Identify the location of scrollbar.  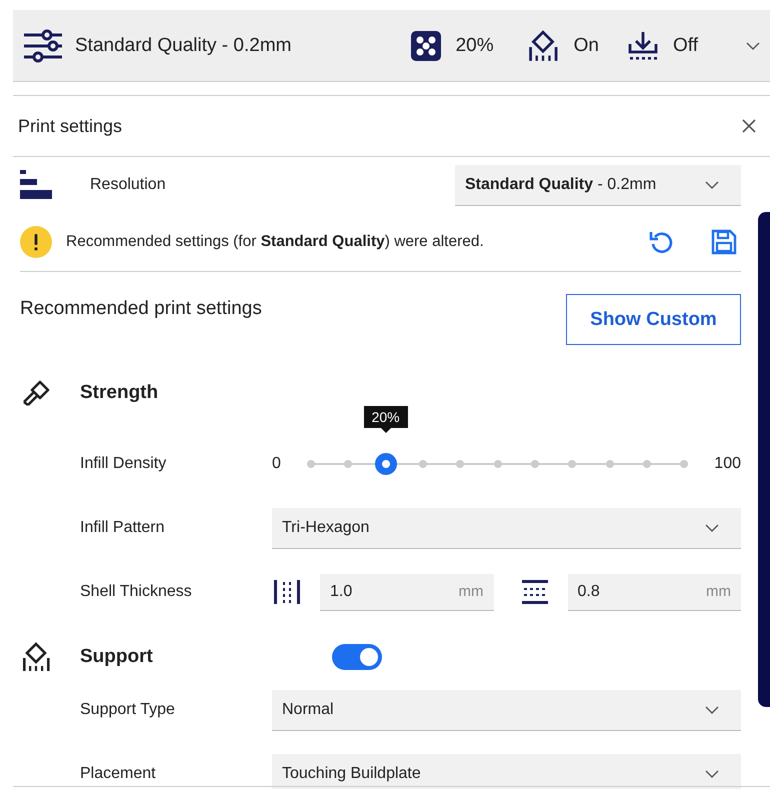
(764, 459).